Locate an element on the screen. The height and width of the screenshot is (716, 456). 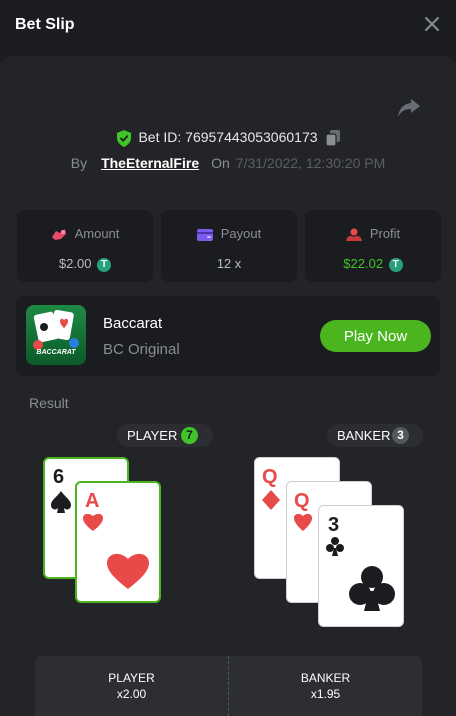
game-subtitle: BC Original is located at coordinates (141, 349).